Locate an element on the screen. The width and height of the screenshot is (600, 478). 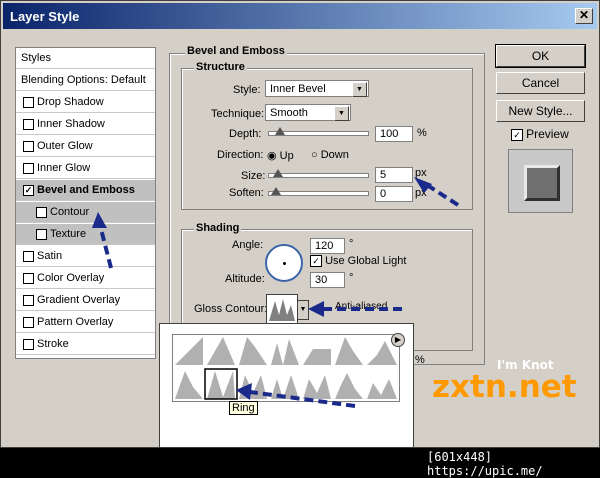
footer-text: [601x448] https://upic.me/ is located at coordinates (485, 464).